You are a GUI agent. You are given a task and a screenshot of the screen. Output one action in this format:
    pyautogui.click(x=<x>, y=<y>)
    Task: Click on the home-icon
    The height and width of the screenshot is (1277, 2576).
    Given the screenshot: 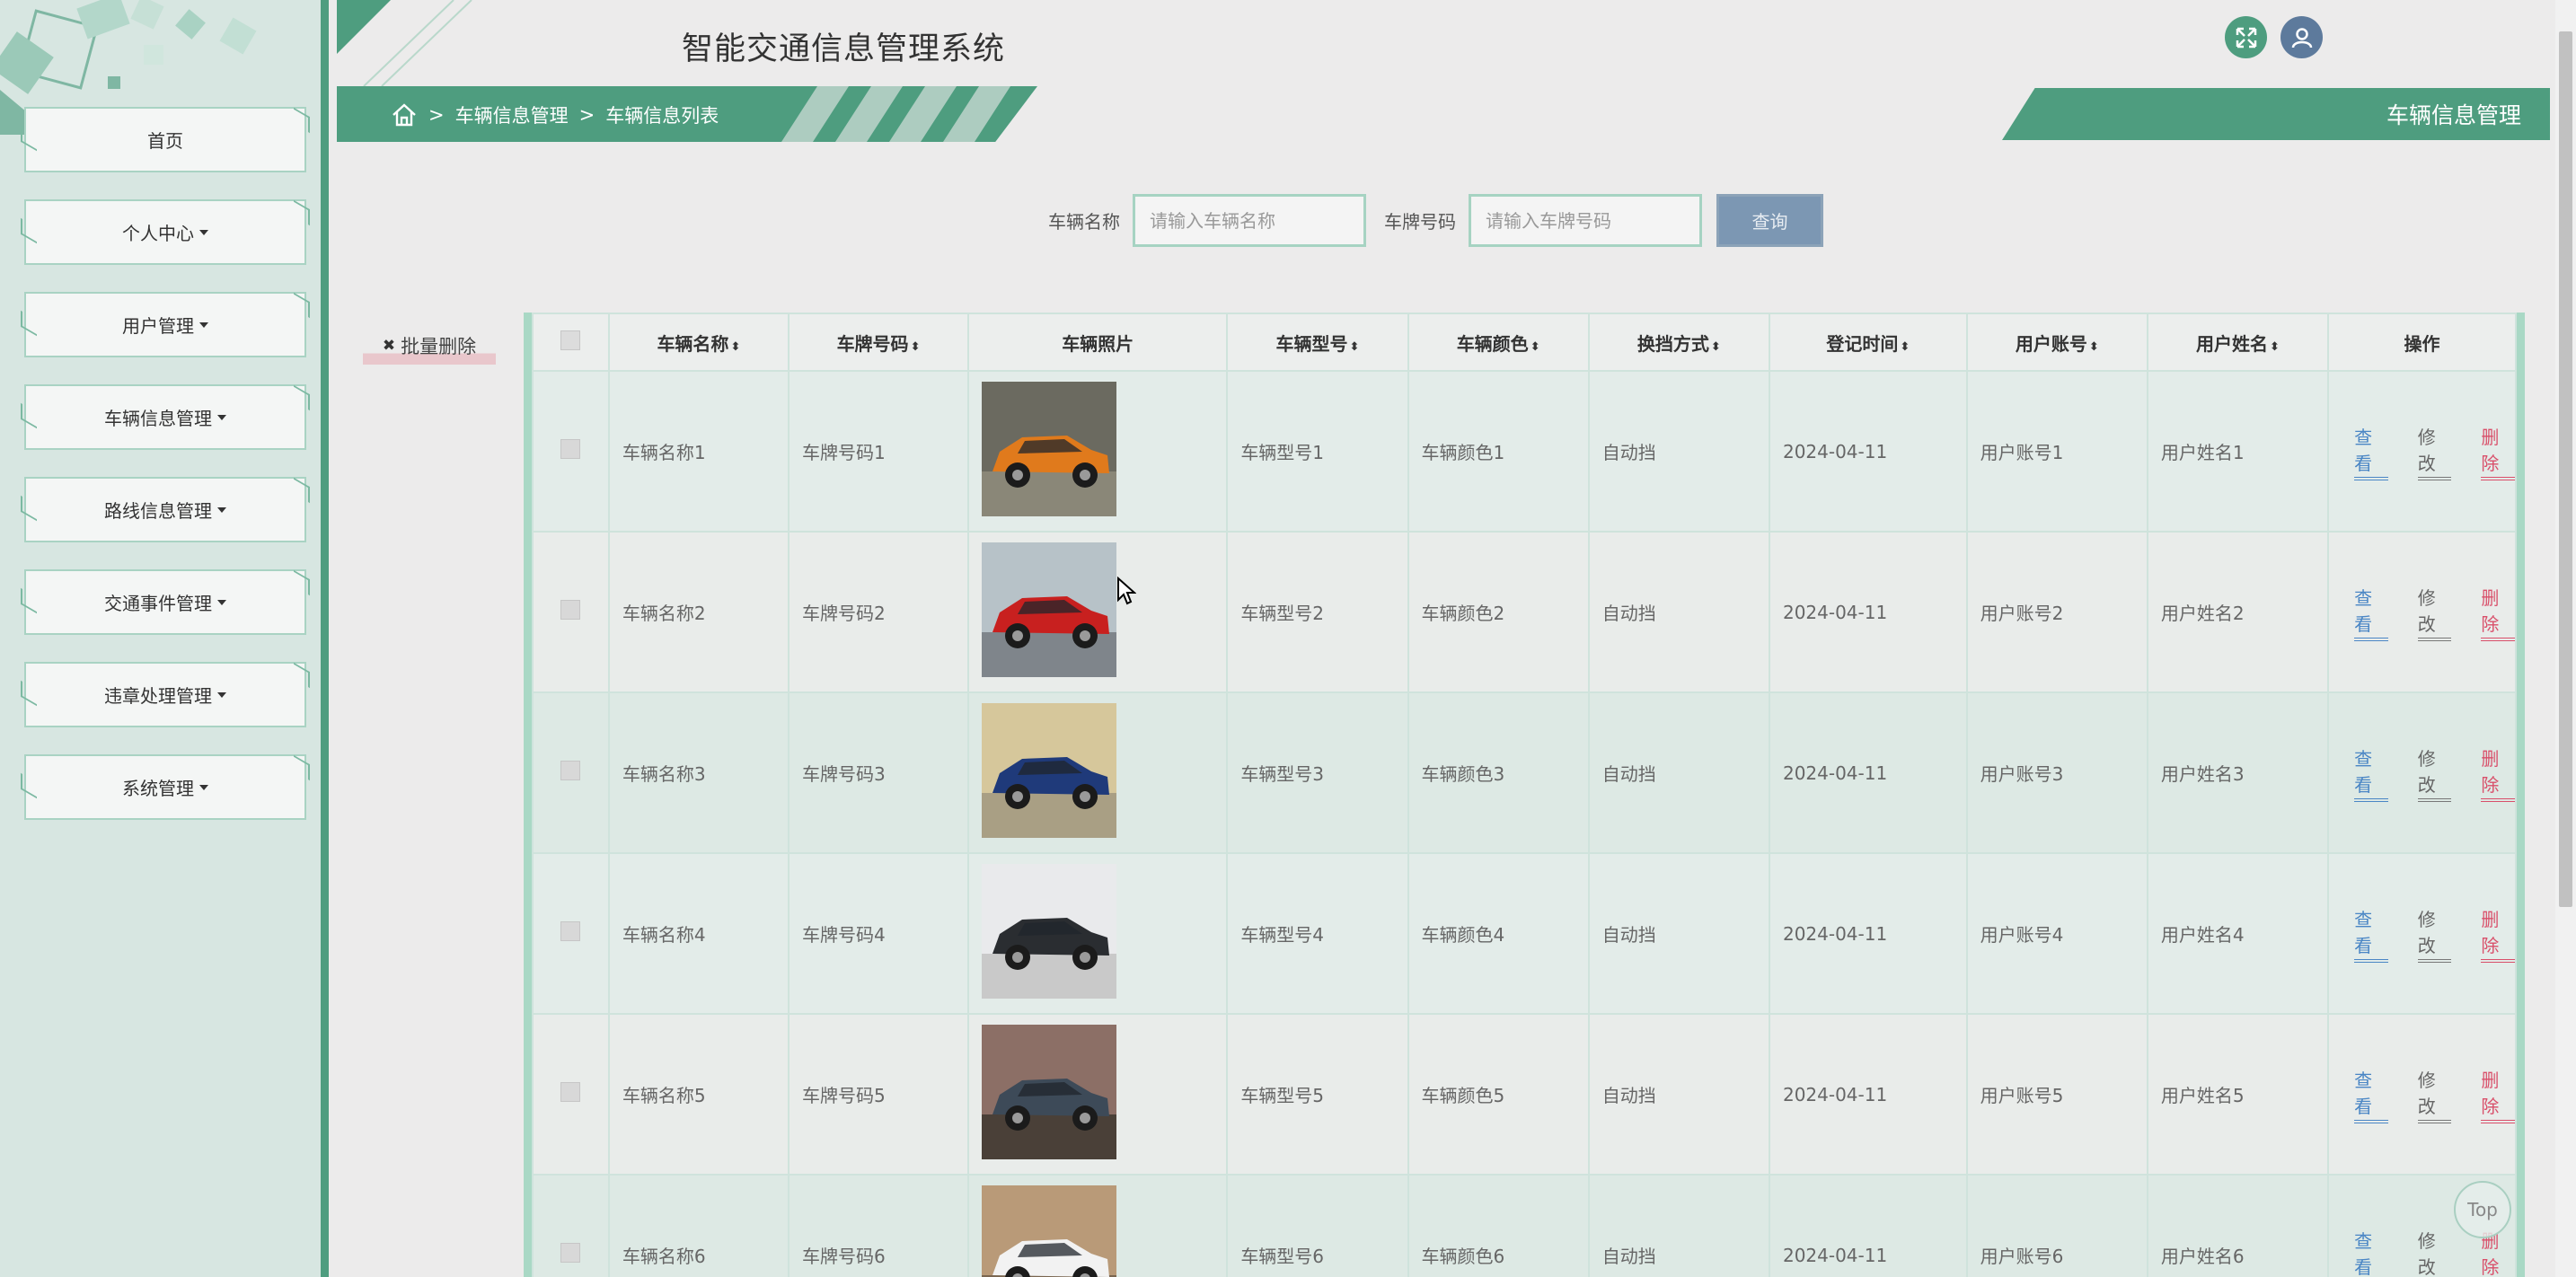 What is the action you would take?
    pyautogui.click(x=404, y=115)
    